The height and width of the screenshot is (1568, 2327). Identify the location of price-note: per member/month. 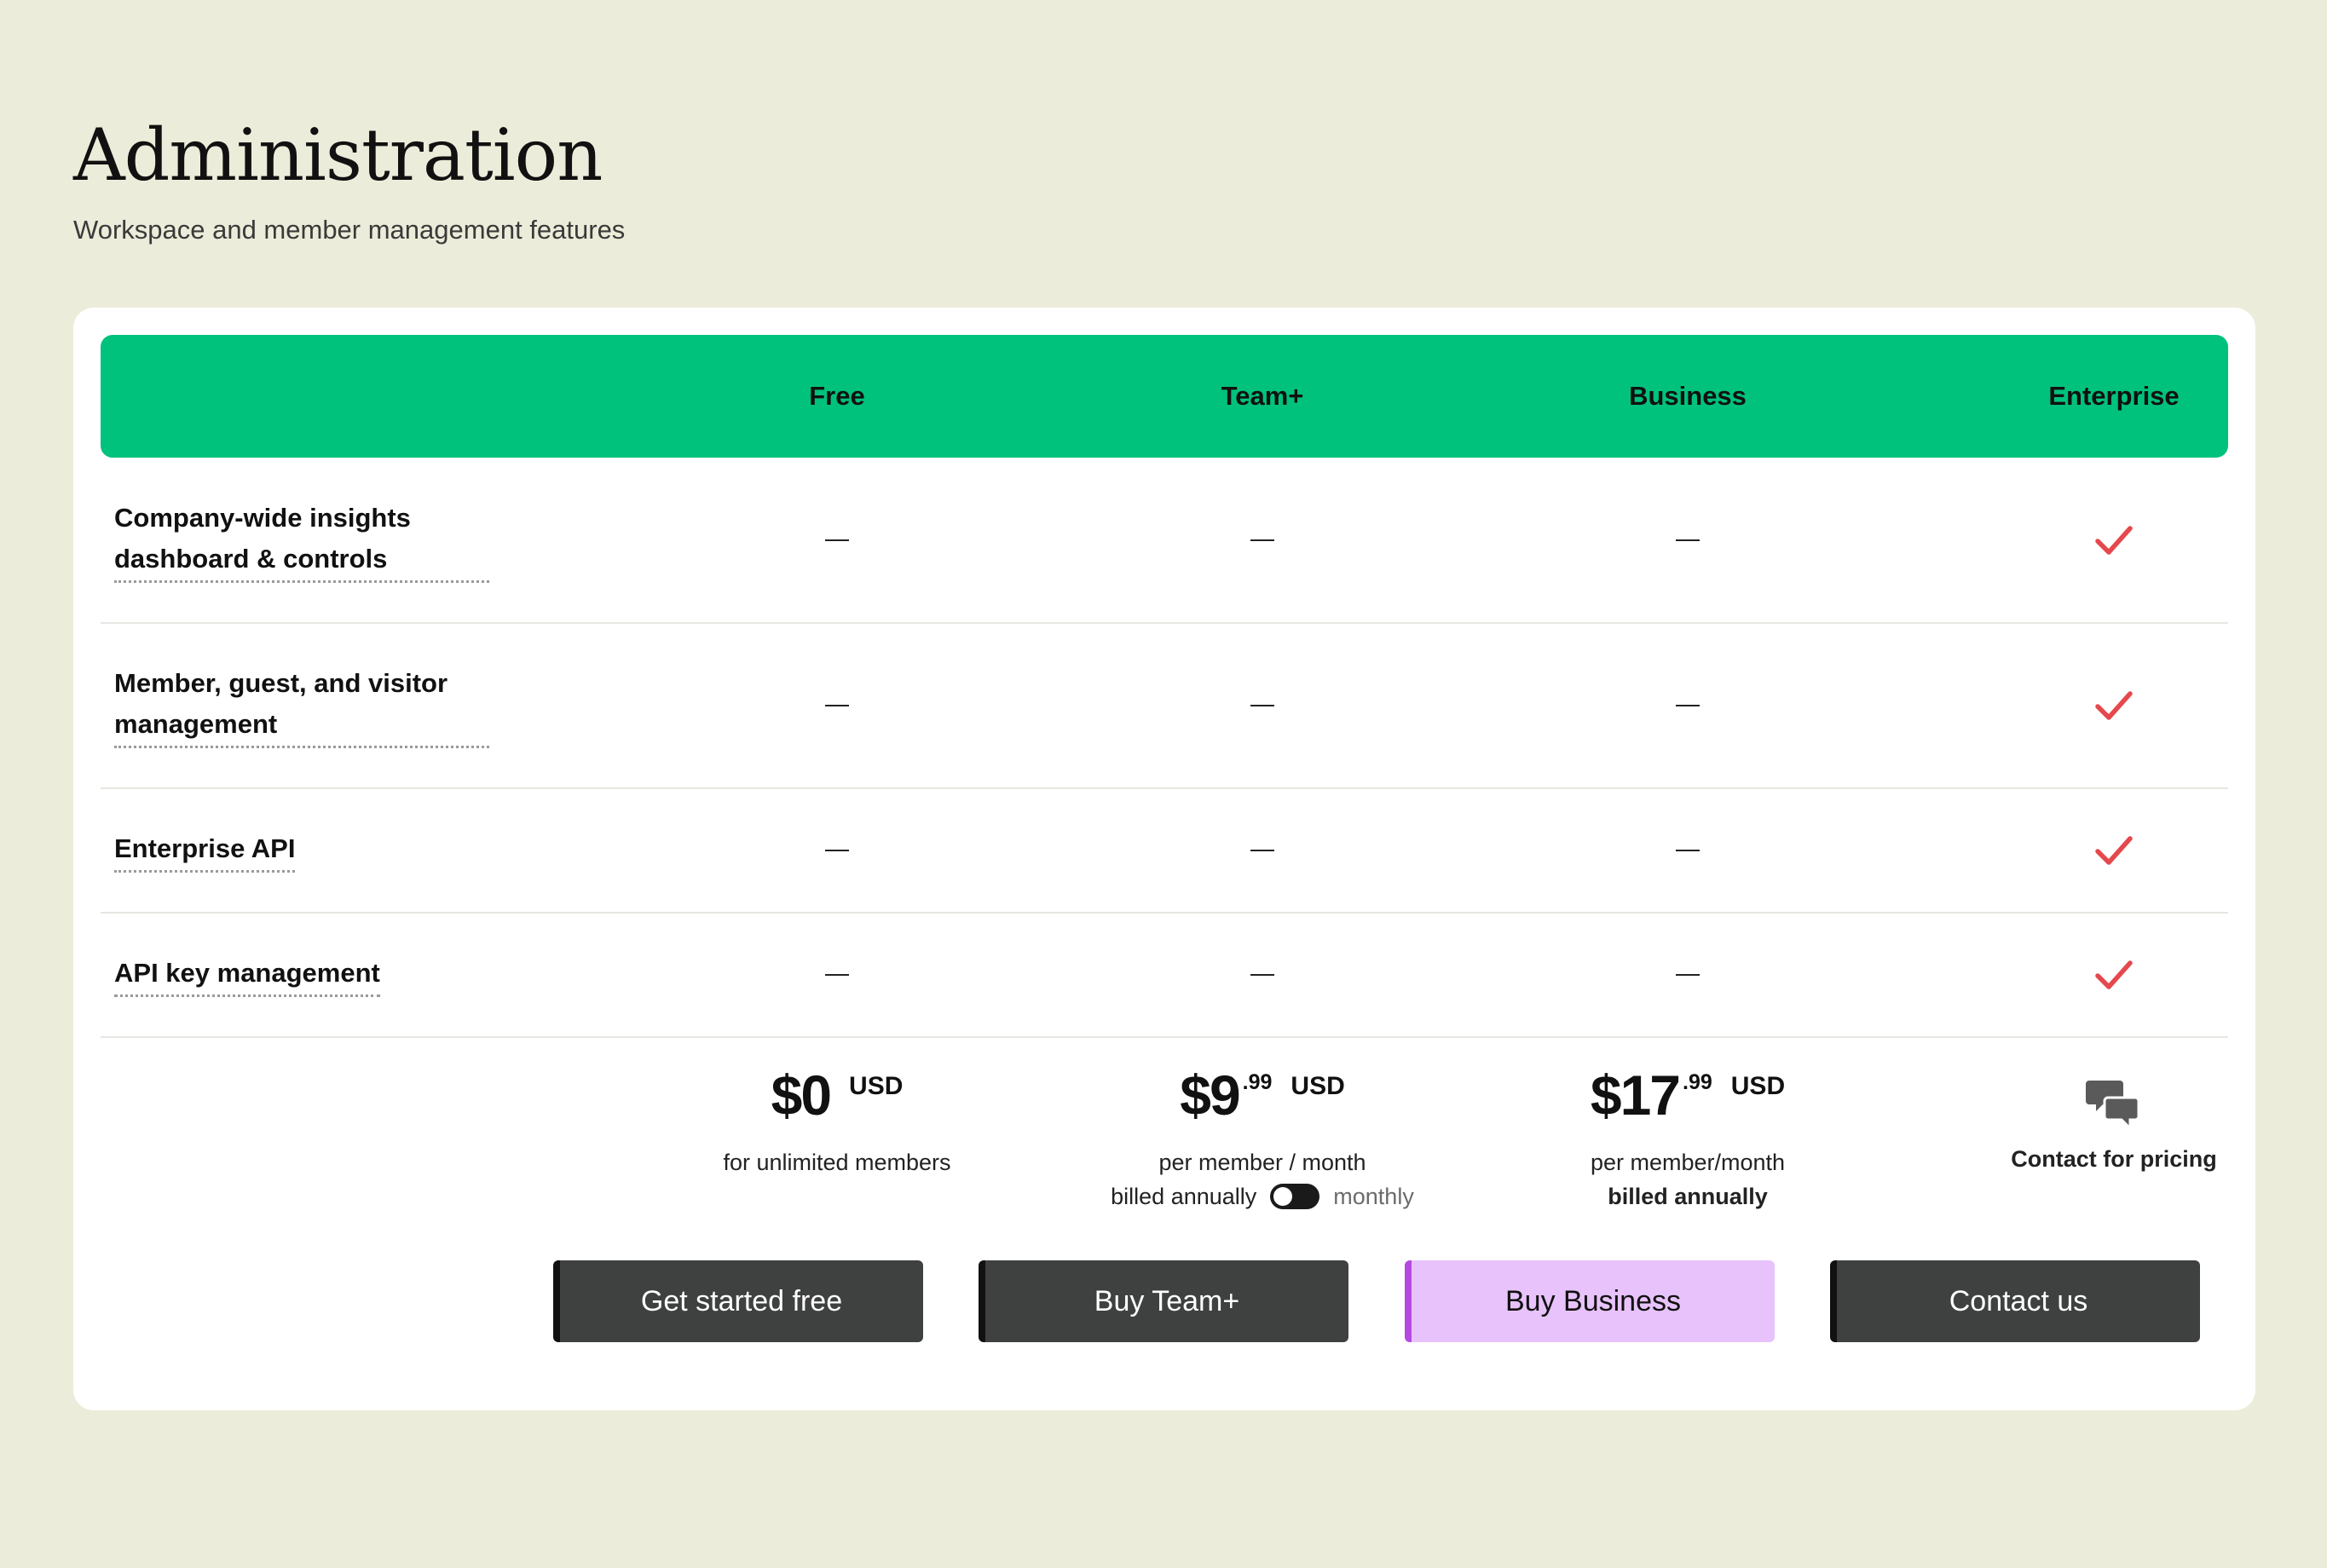
(1688, 1162).